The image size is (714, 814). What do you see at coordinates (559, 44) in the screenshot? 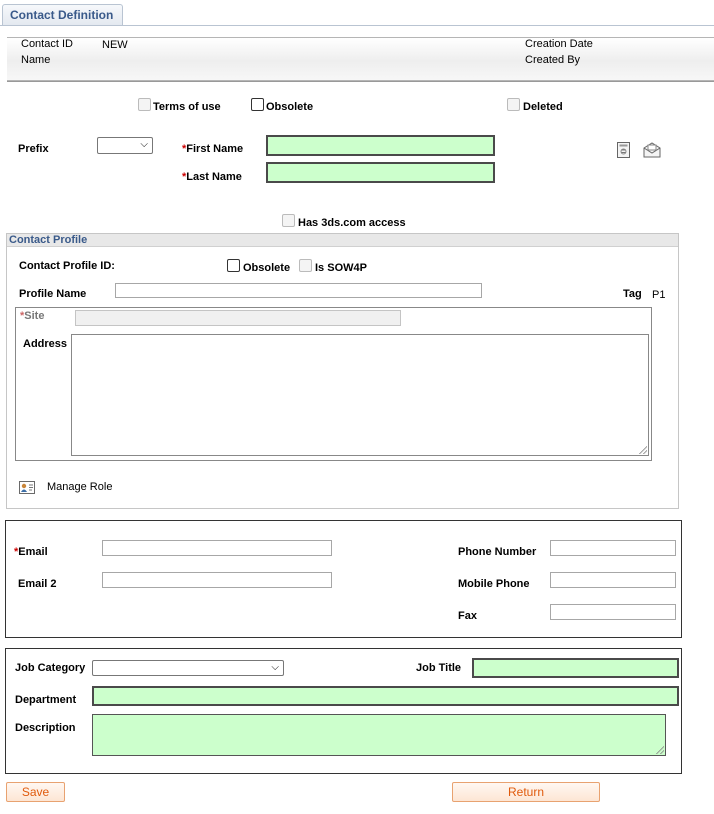
I see `creation-date-label: Creation Date` at bounding box center [559, 44].